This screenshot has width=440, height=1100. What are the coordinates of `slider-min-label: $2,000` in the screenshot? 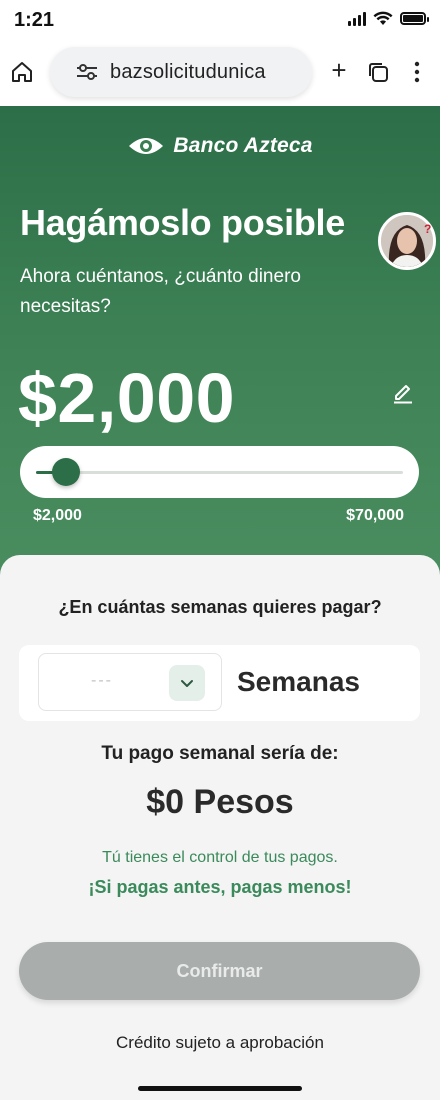 It's located at (57, 515).